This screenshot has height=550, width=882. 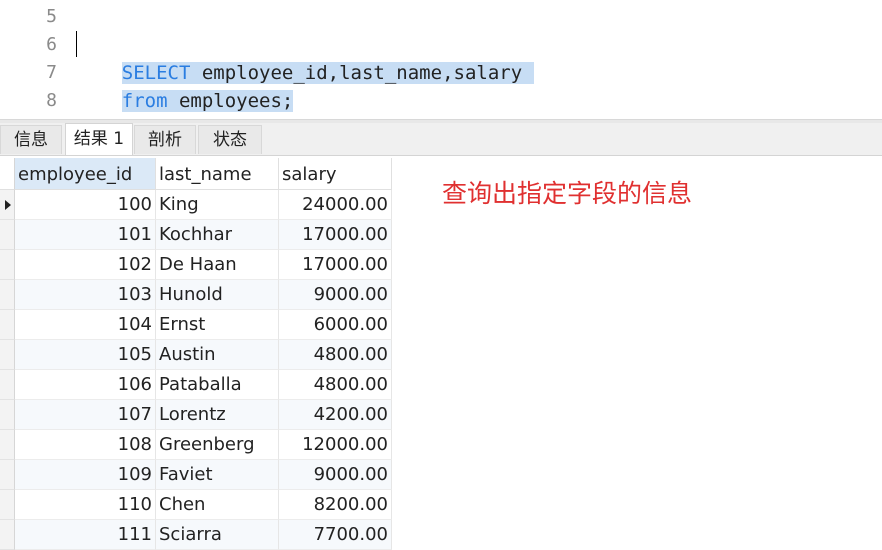 I want to click on cell-salary: 24000.00, so click(x=335, y=205).